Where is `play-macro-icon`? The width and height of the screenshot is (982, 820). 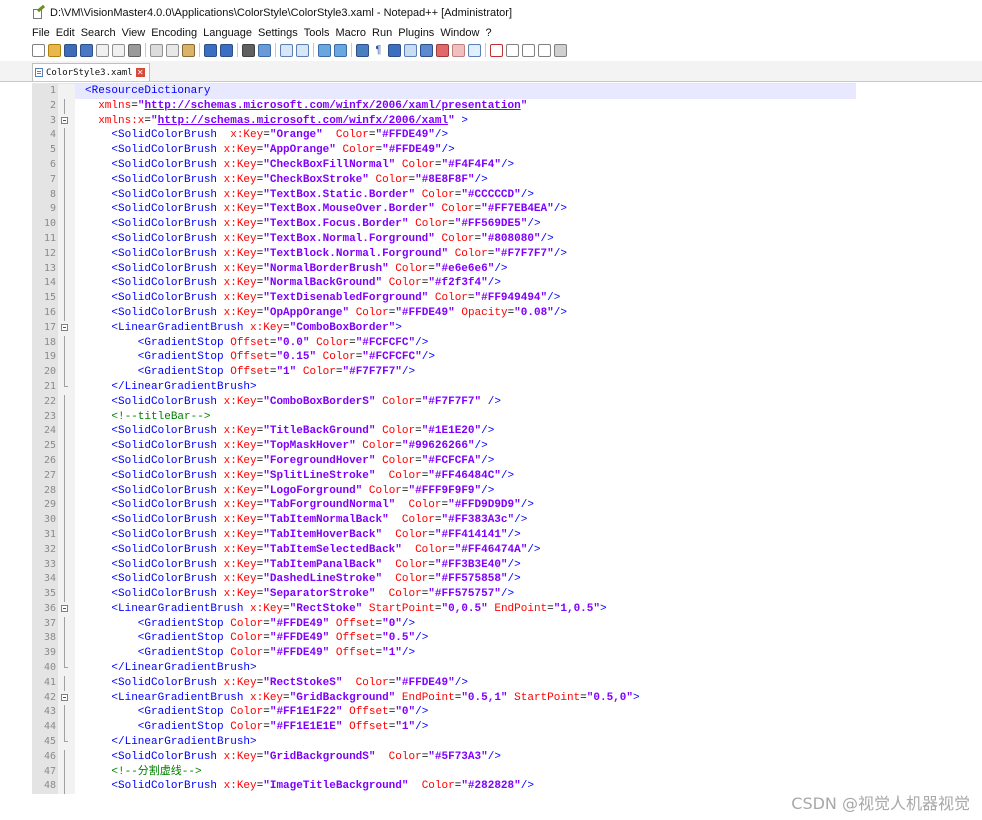
play-macro-icon is located at coordinates (528, 50).